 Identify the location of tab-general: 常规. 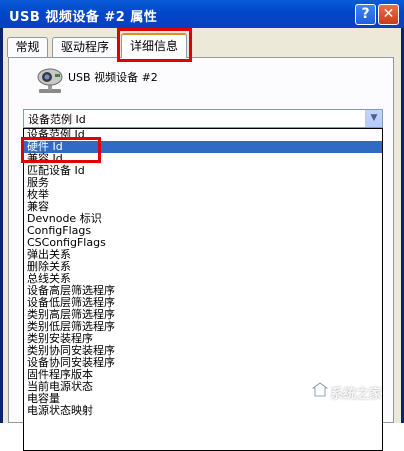
(27, 47).